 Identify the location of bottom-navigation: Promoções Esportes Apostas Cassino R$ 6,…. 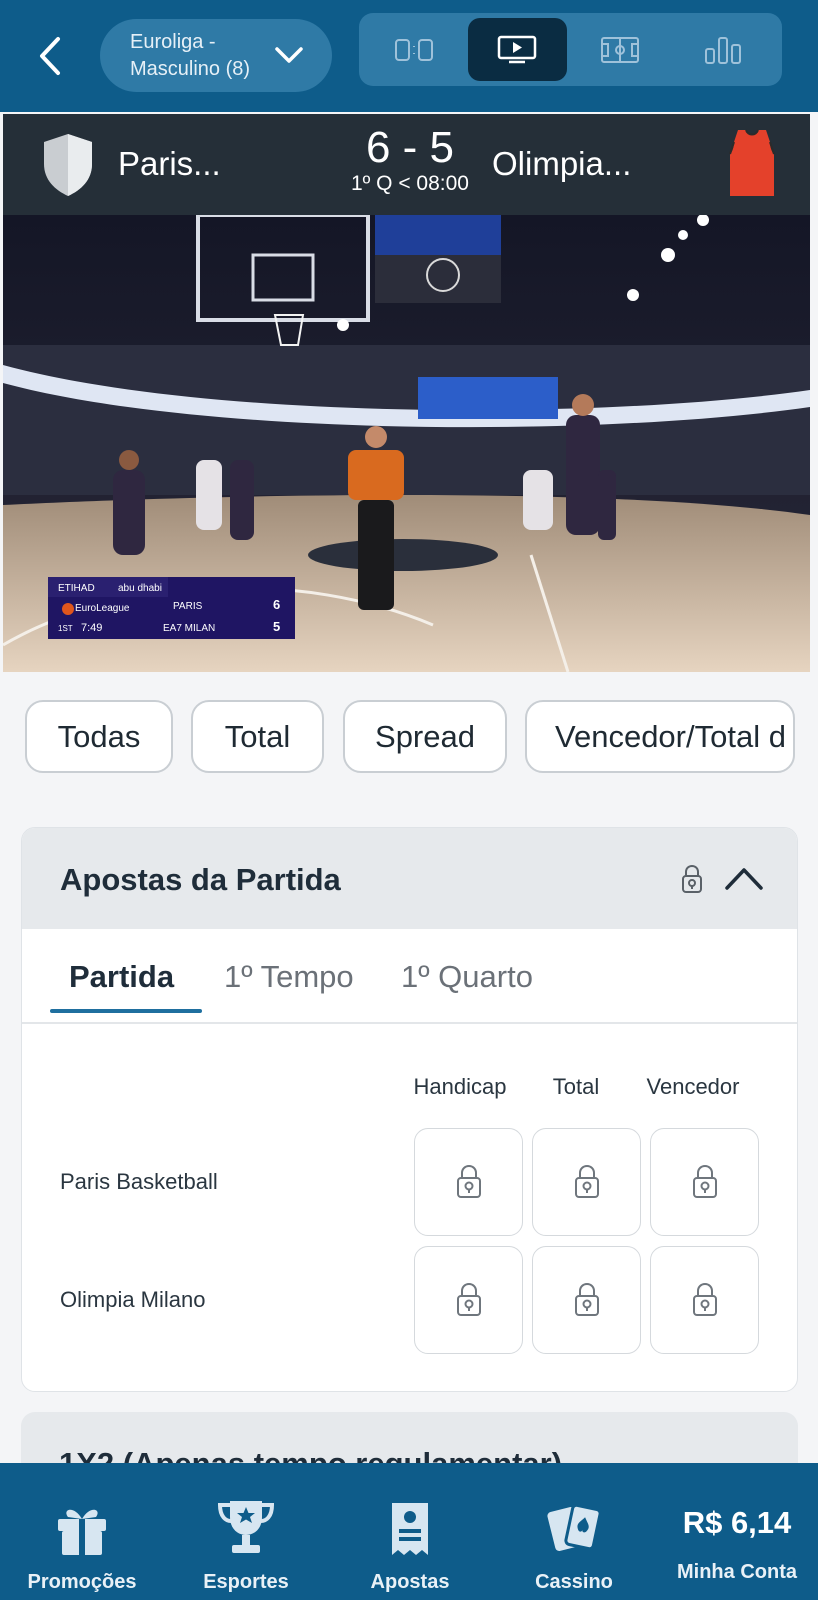
(409, 1531).